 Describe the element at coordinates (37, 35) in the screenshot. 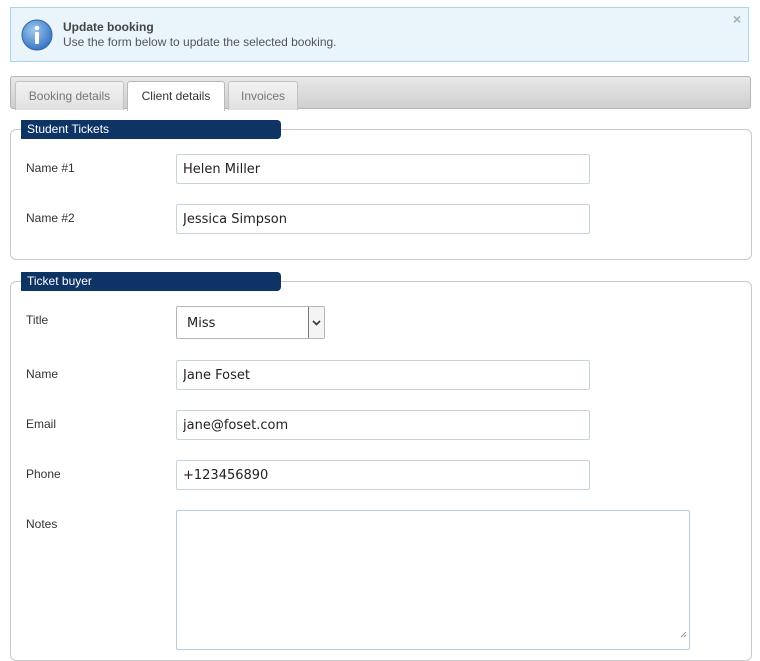

I see `info-icon` at that location.